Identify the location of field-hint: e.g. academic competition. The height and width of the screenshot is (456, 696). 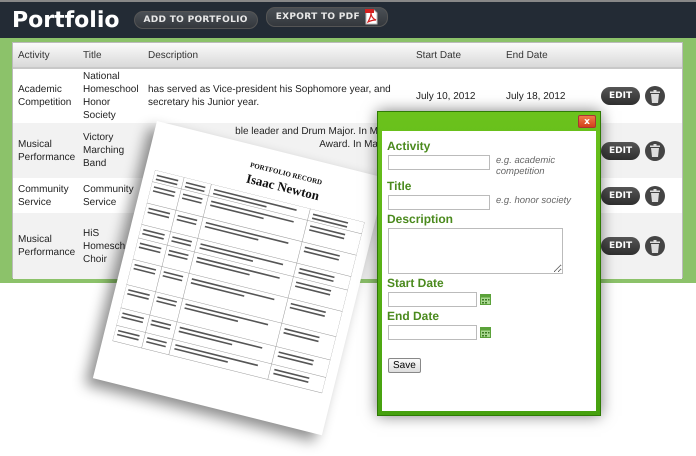
(526, 166).